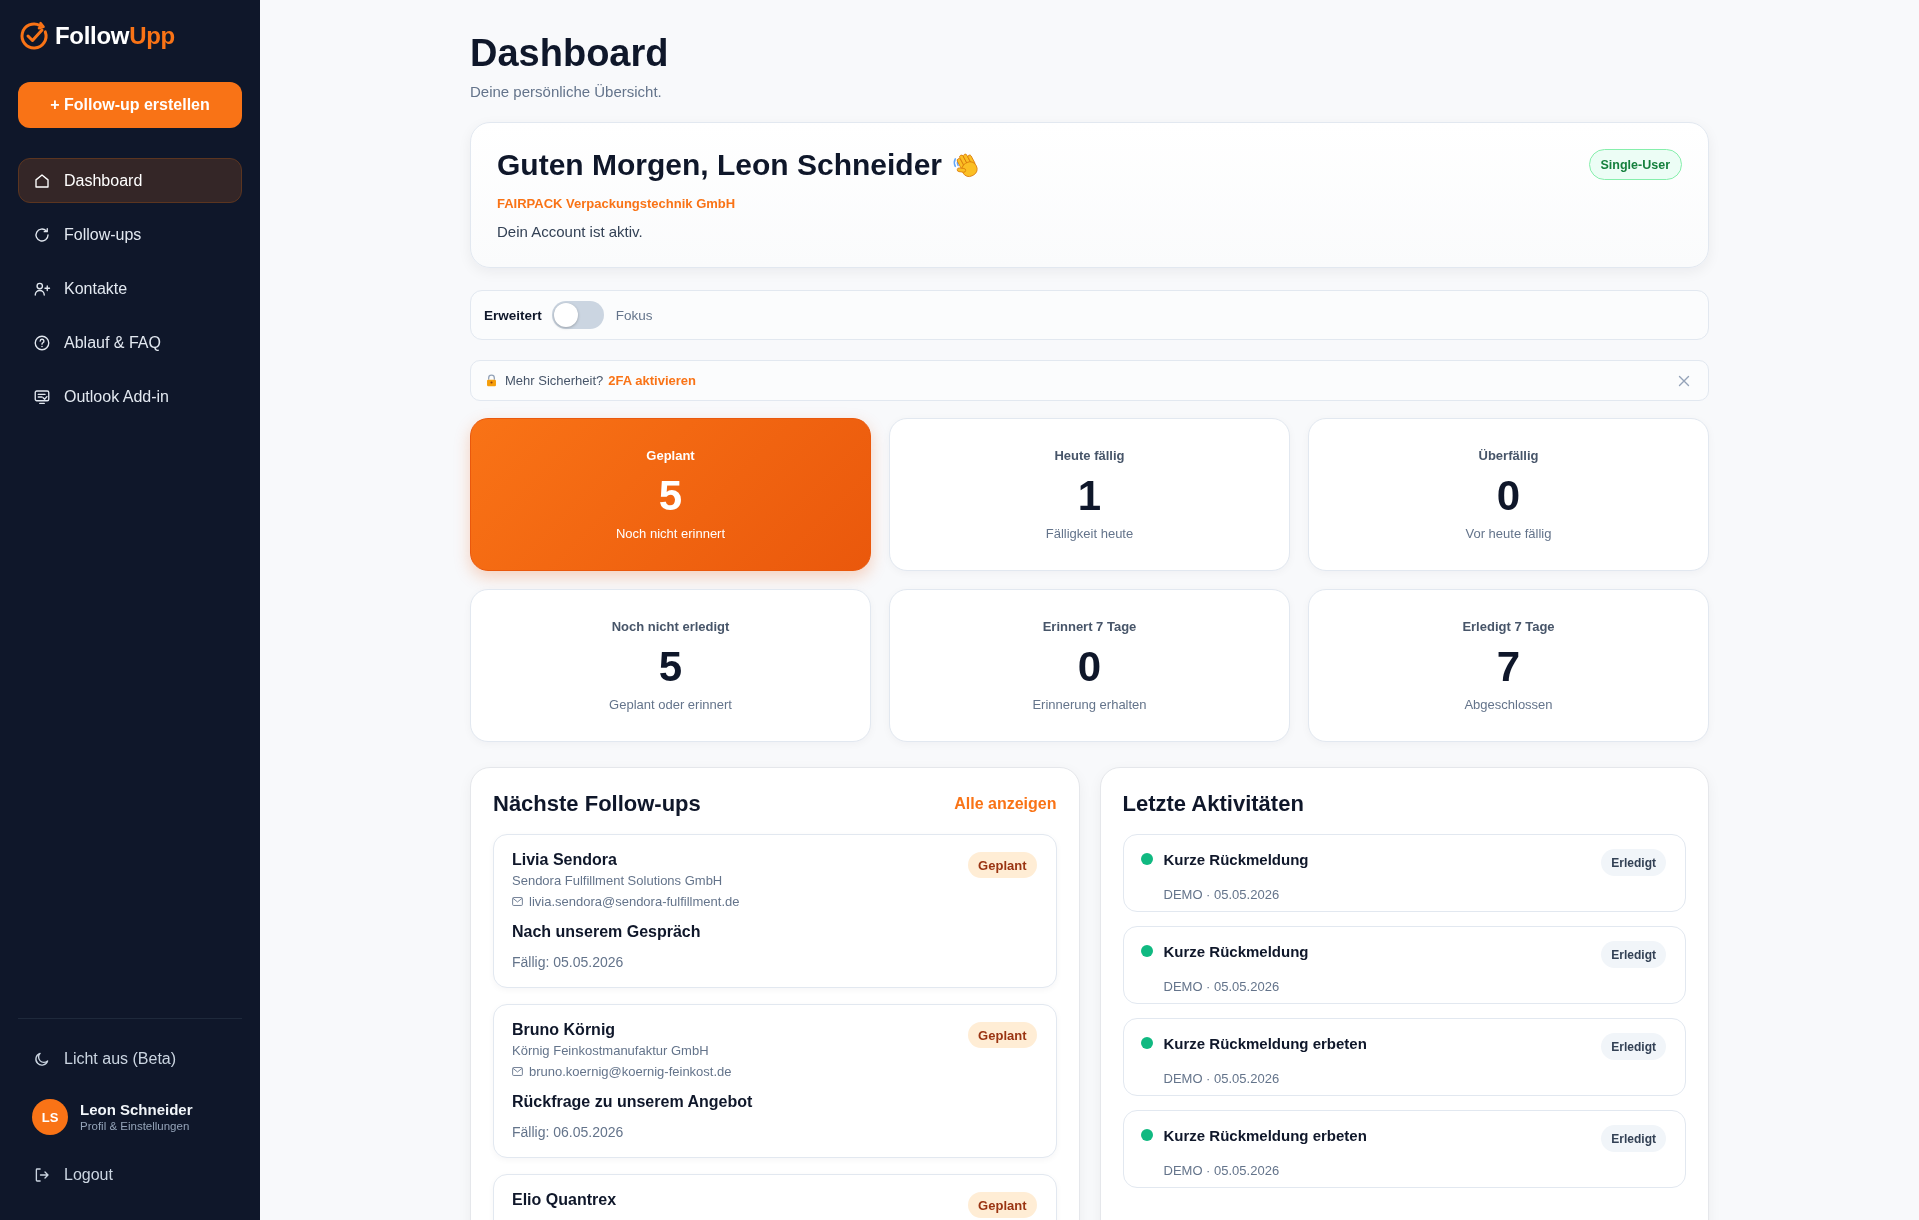 The width and height of the screenshot is (1919, 1220). I want to click on followup-card: Bruno Körnig Körnig Feinkostmanufaktur GmbH bruno.koernig@koernig-feinkost.de Rückfrage zu unserem Angebot Fällig: 06.05.2026 Geplant, so click(775, 1081).